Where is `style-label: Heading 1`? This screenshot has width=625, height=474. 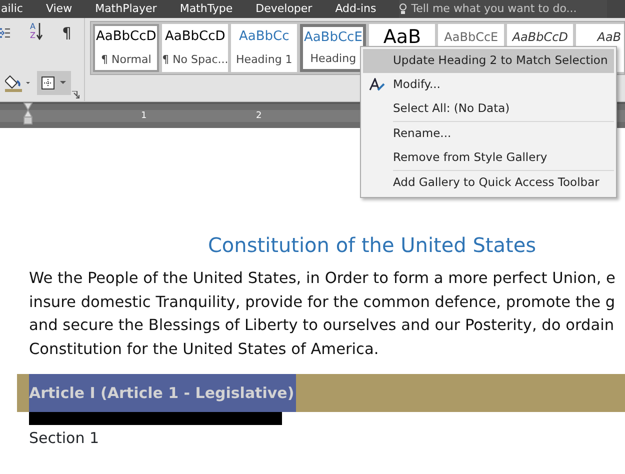
style-label: Heading 1 is located at coordinates (264, 60).